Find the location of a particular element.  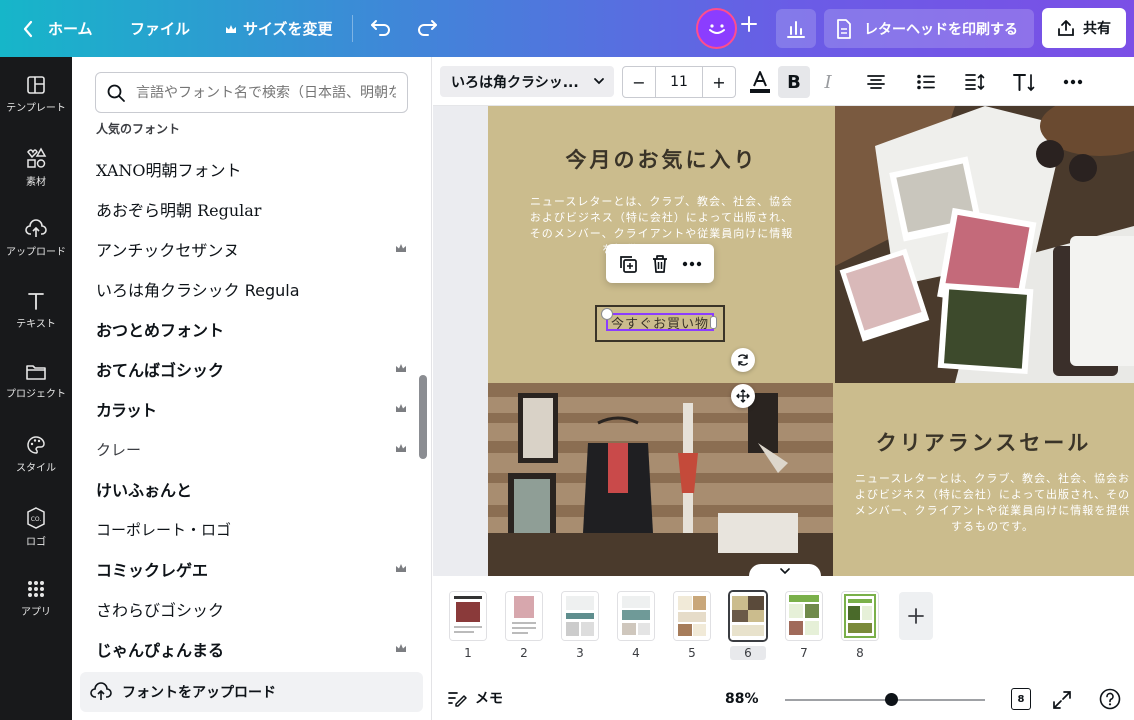

font-item: おつとめフォント is located at coordinates (244, 329).